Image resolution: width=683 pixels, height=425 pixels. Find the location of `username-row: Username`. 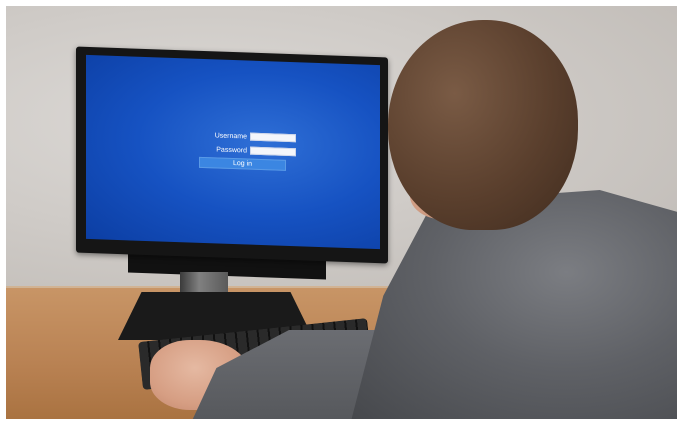

username-row: Username is located at coordinates (241, 136).